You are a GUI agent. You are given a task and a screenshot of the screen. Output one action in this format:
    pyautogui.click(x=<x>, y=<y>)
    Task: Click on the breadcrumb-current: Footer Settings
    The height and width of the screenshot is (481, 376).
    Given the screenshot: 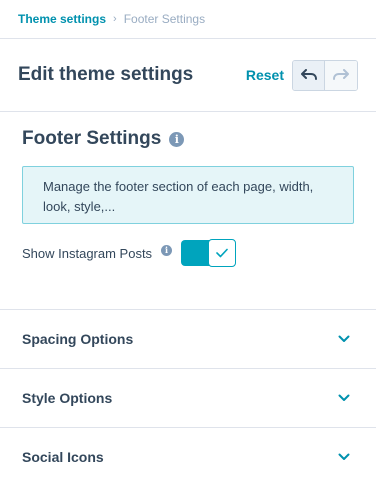 What is the action you would take?
    pyautogui.click(x=164, y=19)
    